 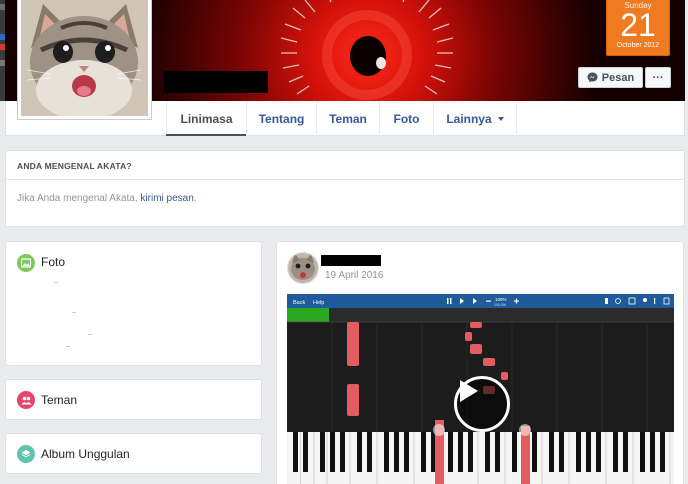 What do you see at coordinates (500, 305) in the screenshot?
I see `video-zoom-bottom: 100.0%` at bounding box center [500, 305].